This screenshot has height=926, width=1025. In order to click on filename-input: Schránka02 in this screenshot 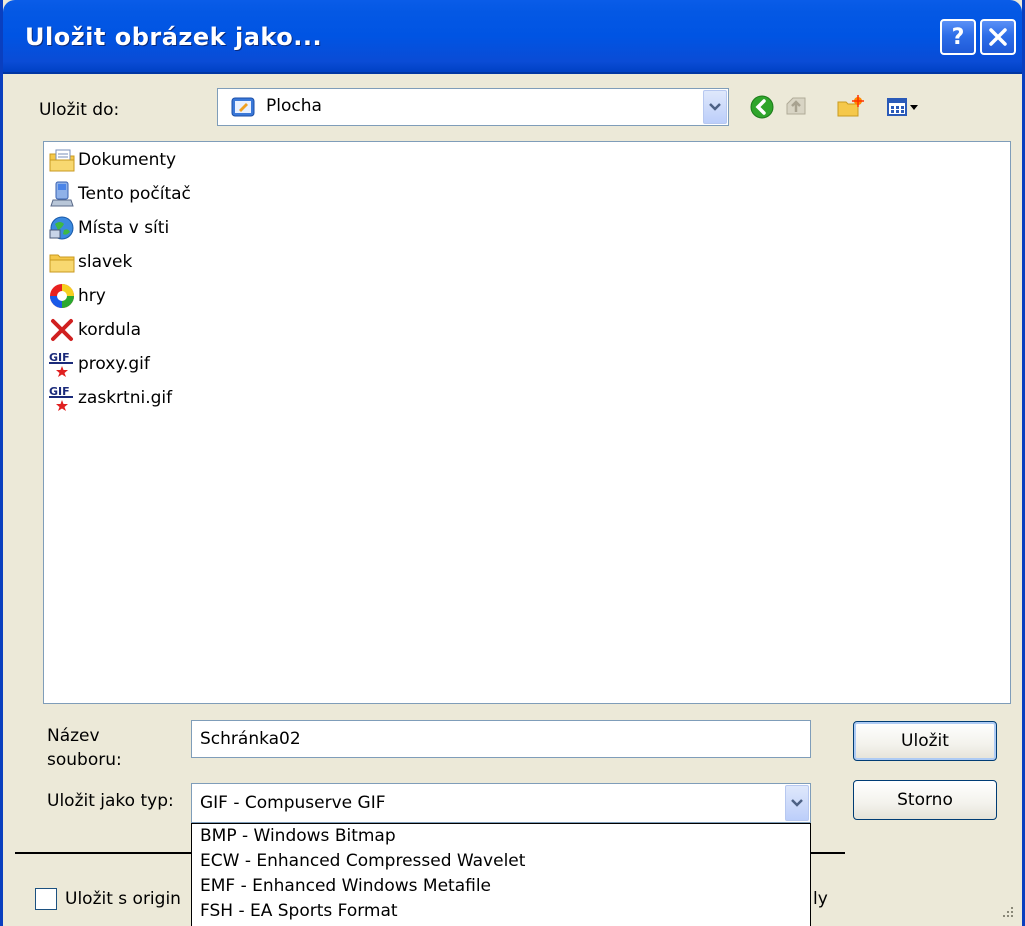, I will do `click(501, 739)`.